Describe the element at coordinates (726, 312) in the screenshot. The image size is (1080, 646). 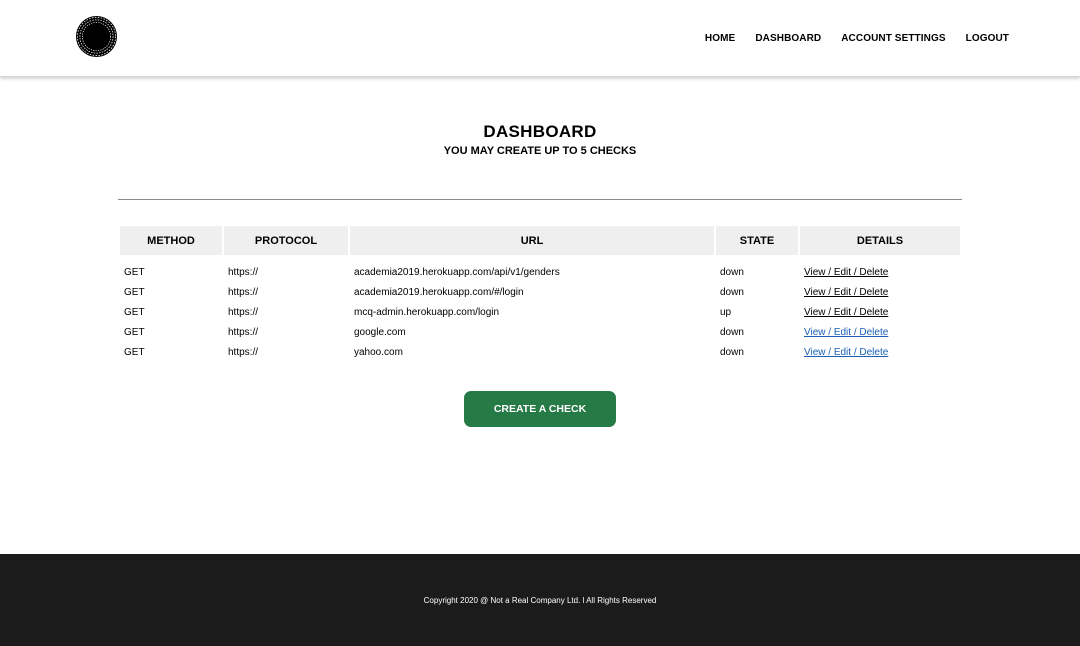
I see `cell-state: up` at that location.